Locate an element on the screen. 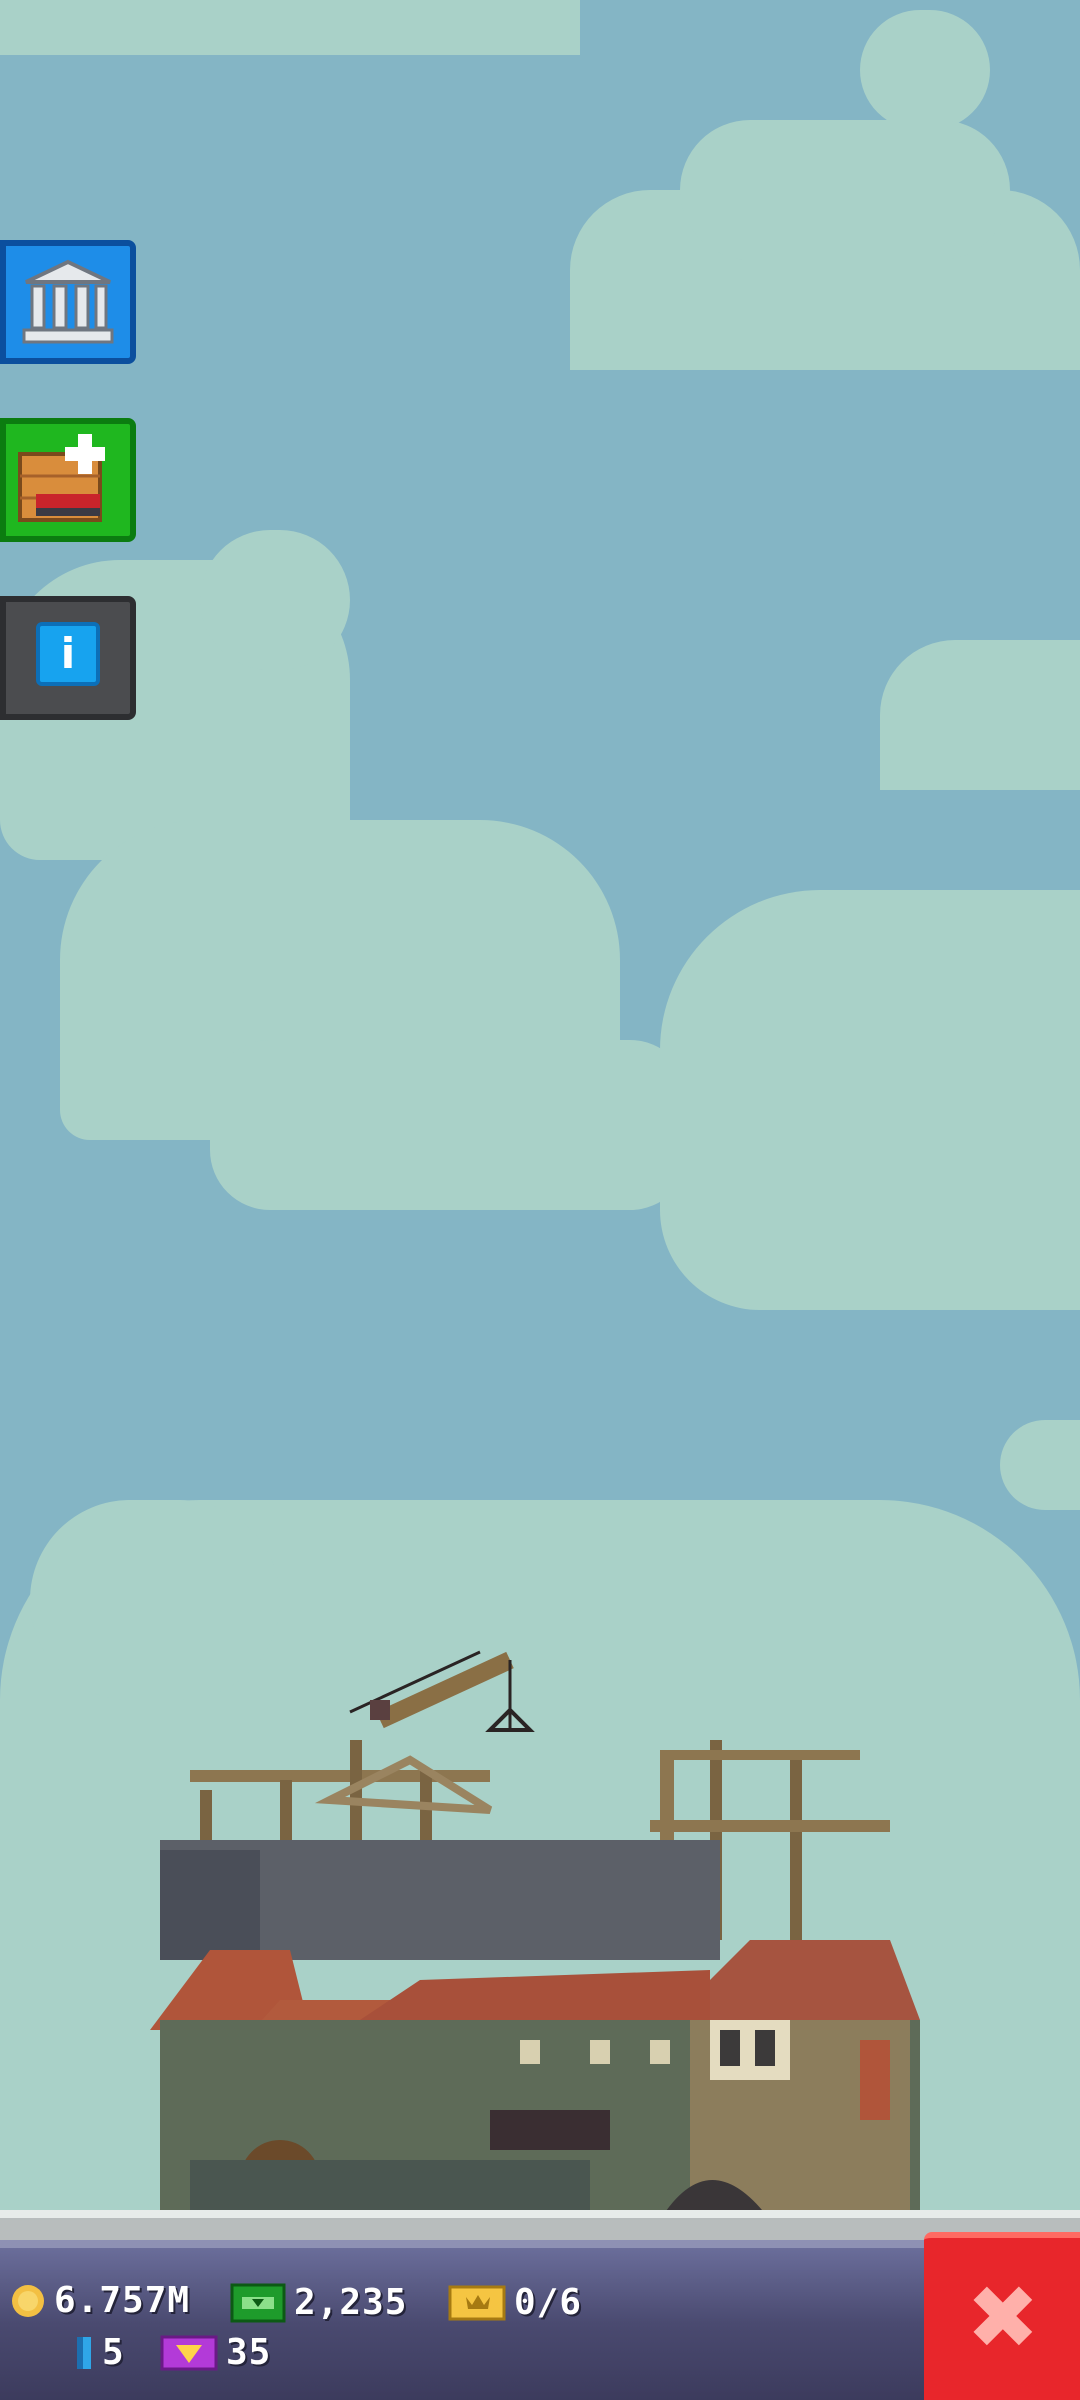  ground-edge is located at coordinates (540, 2214).